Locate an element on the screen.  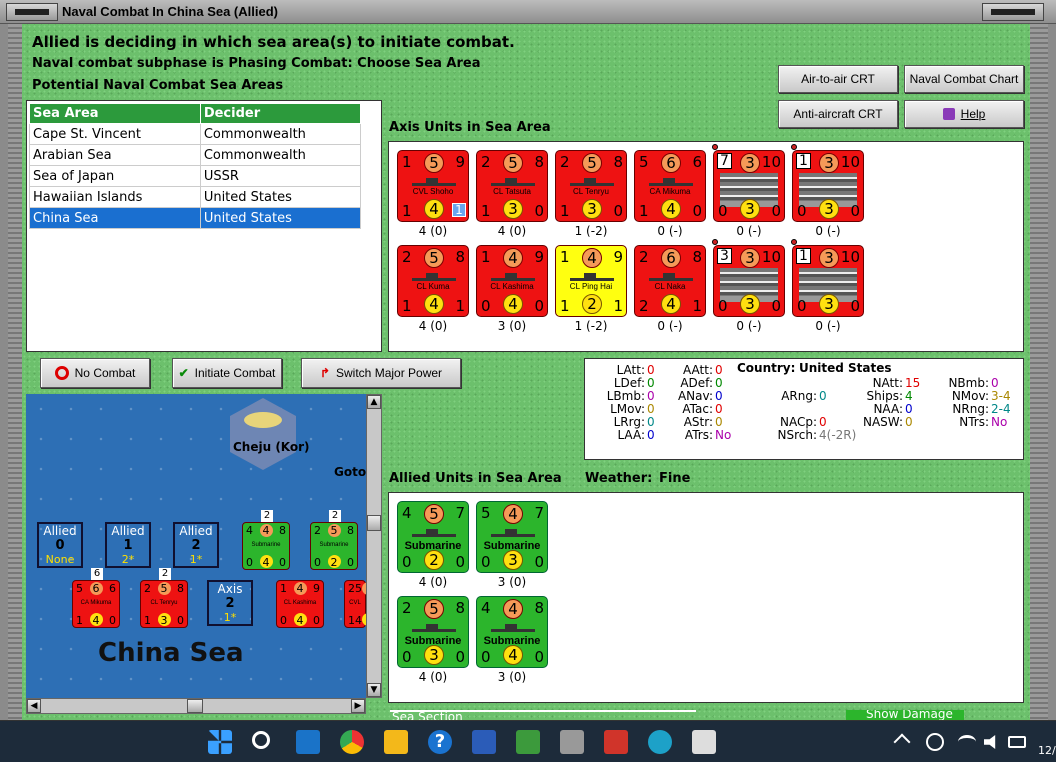
map-unit-counter: 2 5 8 CL Tenryu 1 3 0 2 is located at coordinates (164, 598).